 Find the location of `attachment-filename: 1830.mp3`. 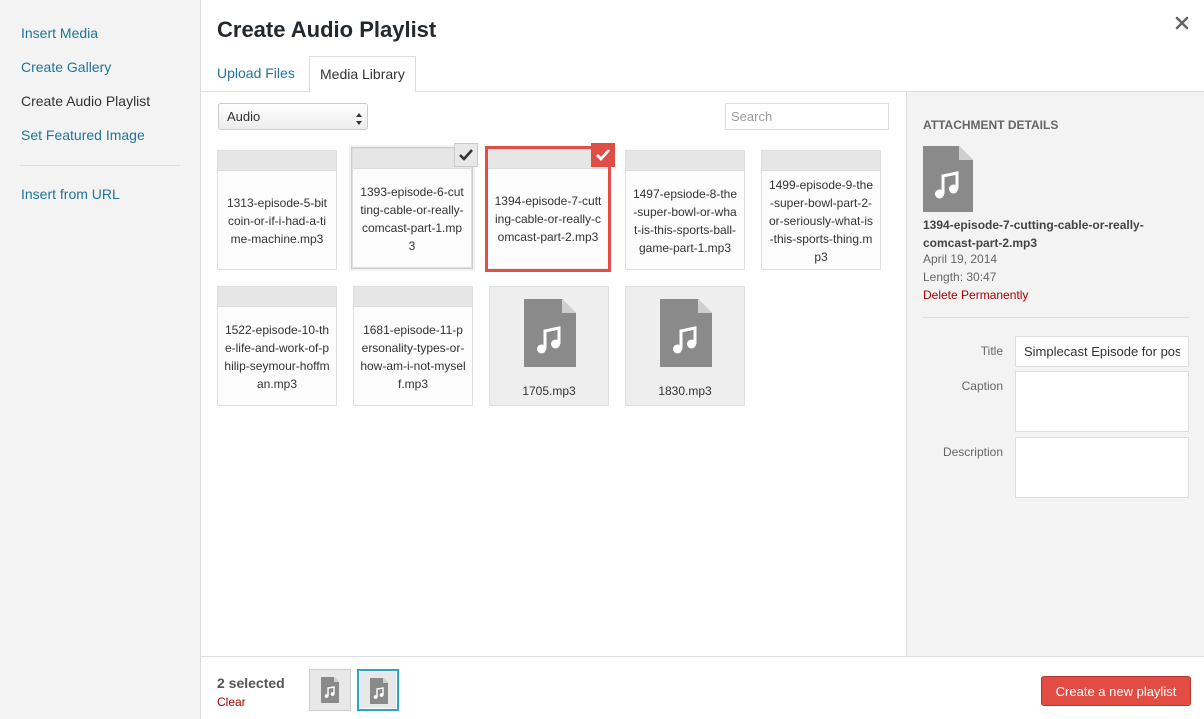

attachment-filename: 1830.mp3 is located at coordinates (685, 391).